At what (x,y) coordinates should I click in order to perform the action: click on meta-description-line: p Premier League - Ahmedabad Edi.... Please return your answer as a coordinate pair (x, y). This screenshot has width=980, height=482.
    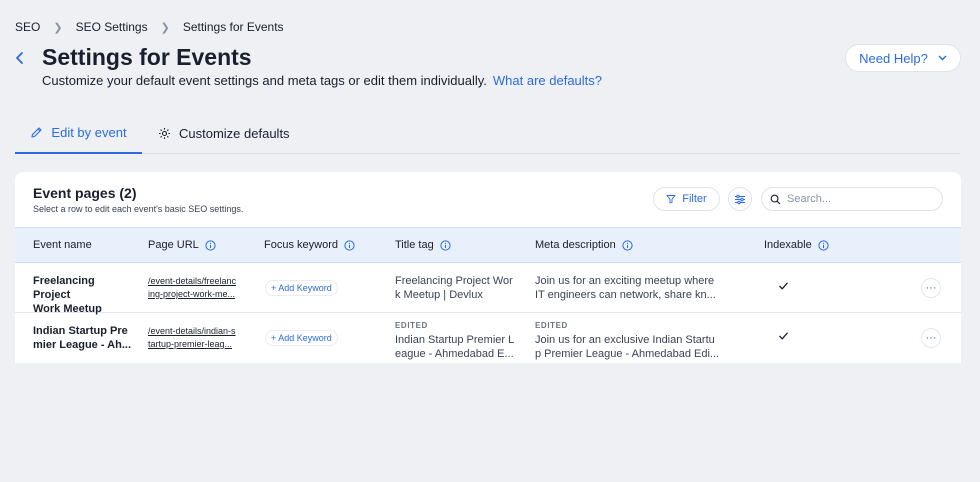
    Looking at the image, I should click on (627, 354).